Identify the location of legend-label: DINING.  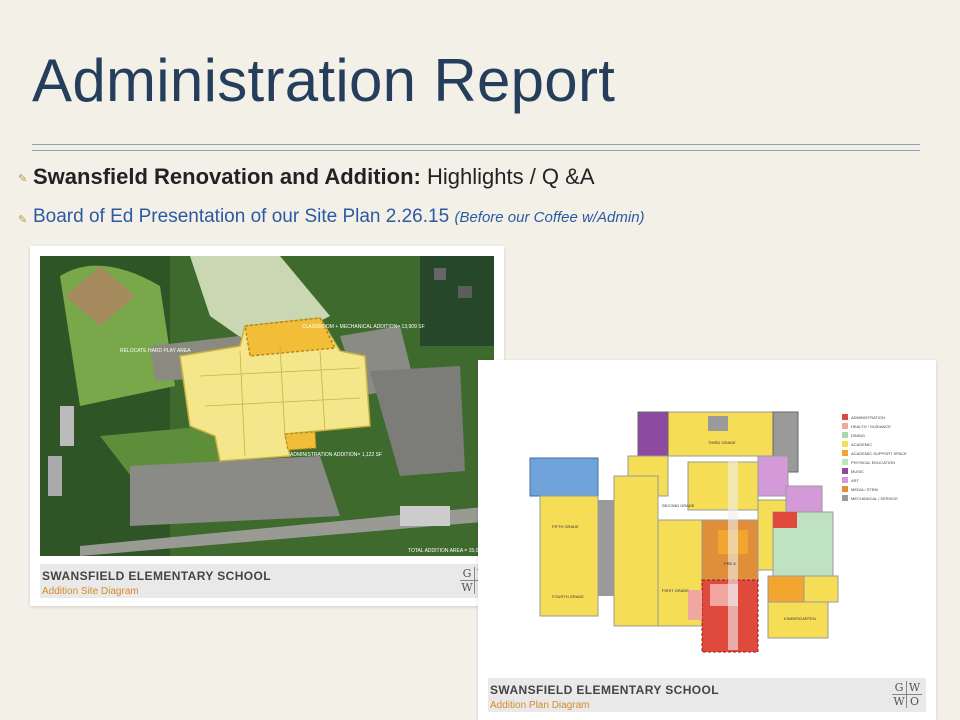
(858, 435).